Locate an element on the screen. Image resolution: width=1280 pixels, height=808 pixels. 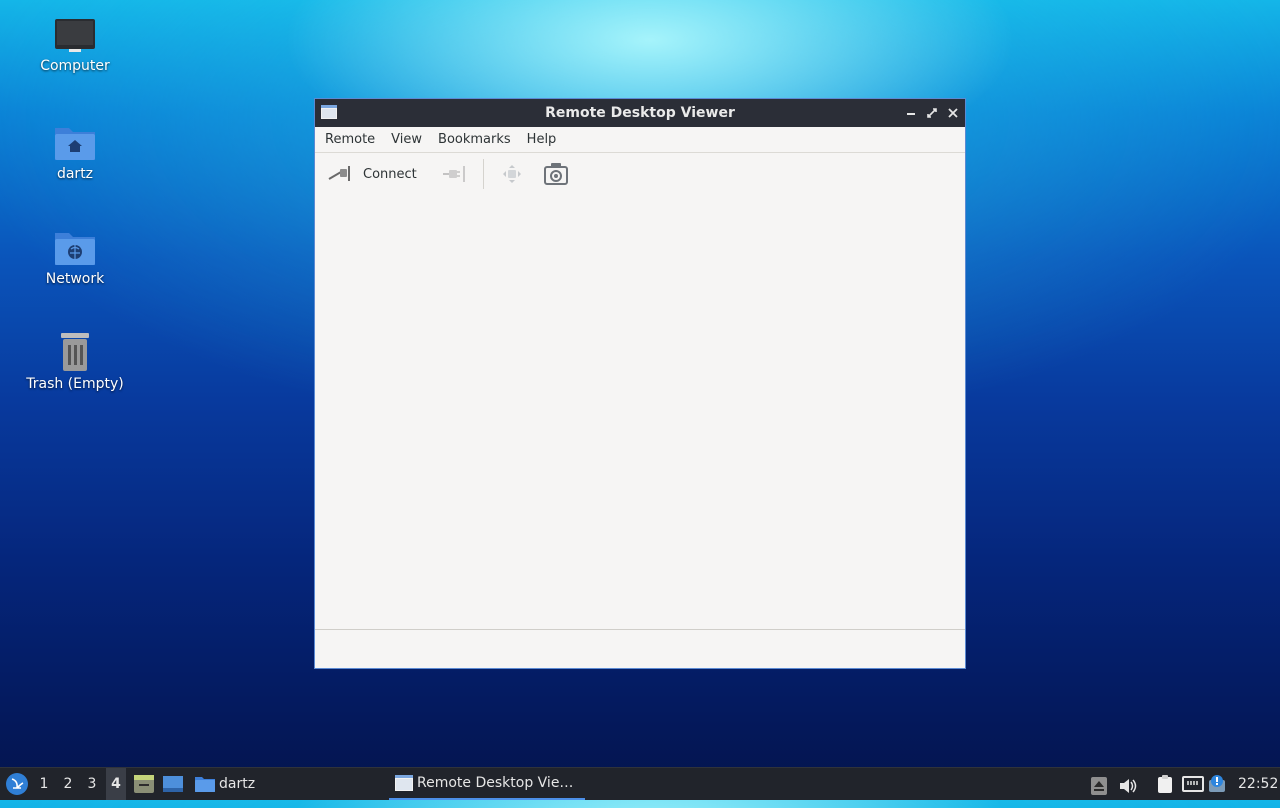
maximize-icon is located at coordinates (932, 113).